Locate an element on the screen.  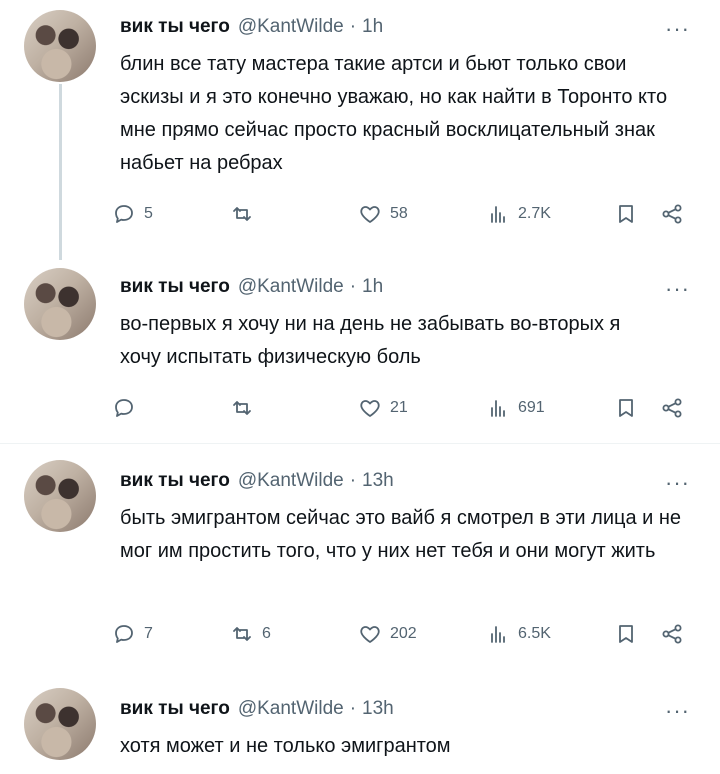
like-count: 58 is located at coordinates (399, 213).